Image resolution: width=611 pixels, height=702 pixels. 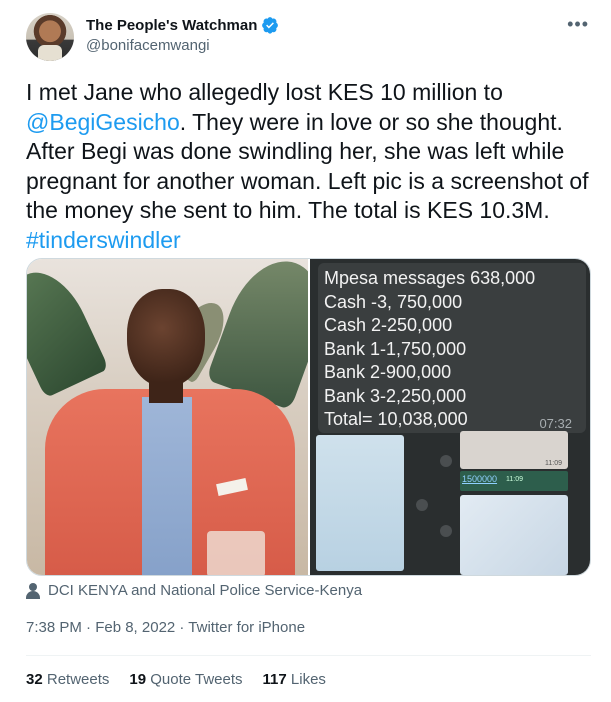 I want to click on document-image, so click(x=360, y=503).